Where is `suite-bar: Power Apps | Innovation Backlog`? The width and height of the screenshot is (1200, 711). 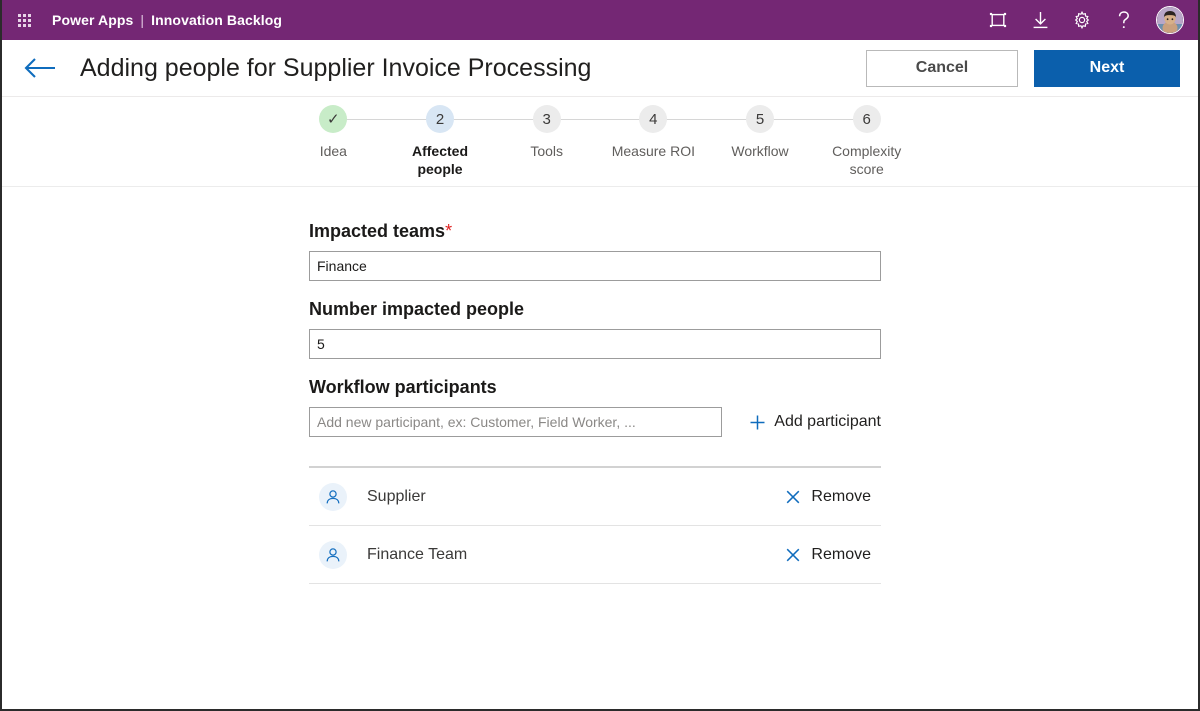
suite-bar: Power Apps | Innovation Backlog is located at coordinates (600, 20).